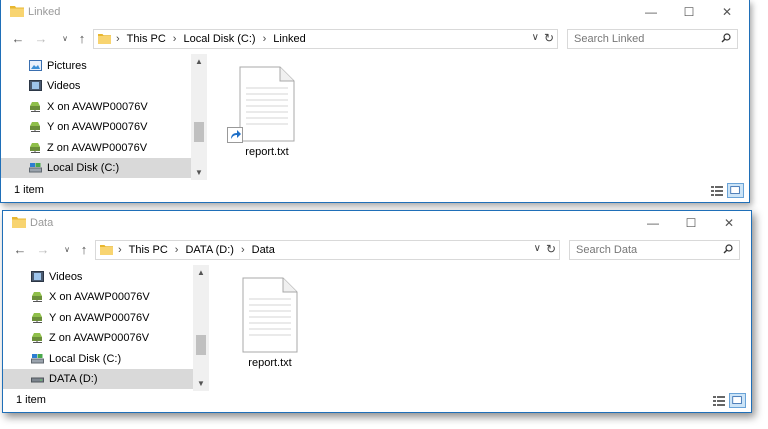 The height and width of the screenshot is (429, 768). What do you see at coordinates (609, 39) in the screenshot?
I see `search-input: Search Linked` at bounding box center [609, 39].